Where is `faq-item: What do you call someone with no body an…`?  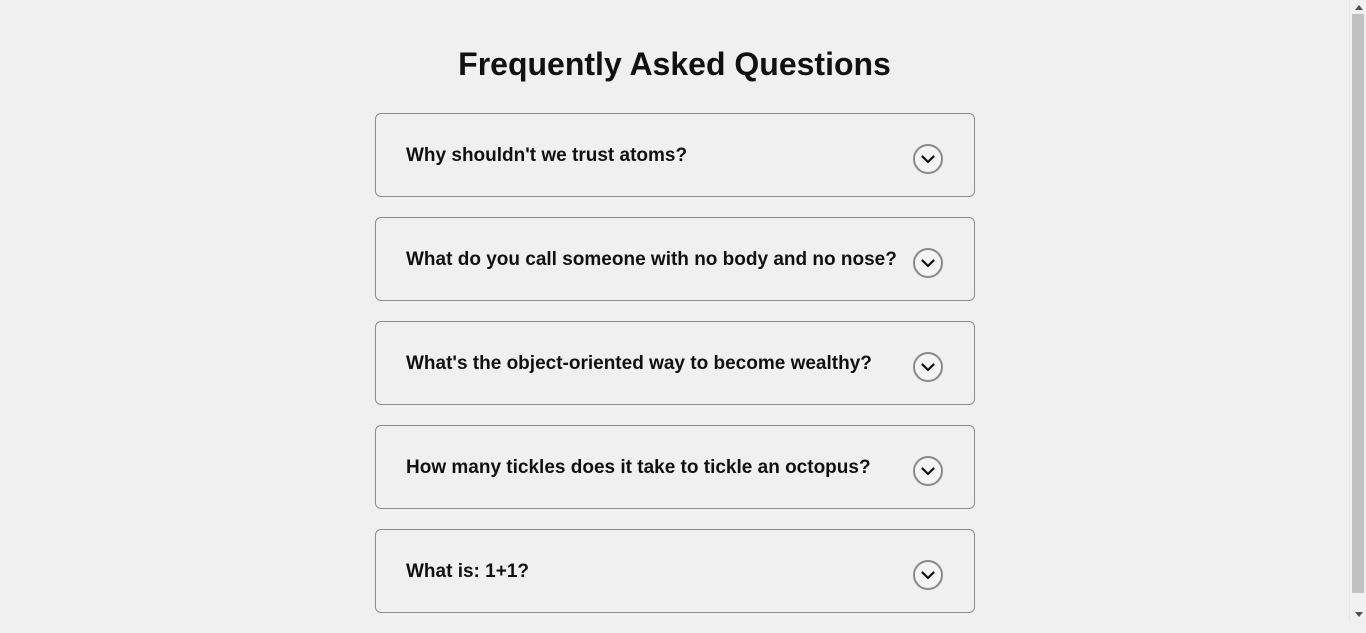
faq-item: What do you call someone with no body an… is located at coordinates (675, 259).